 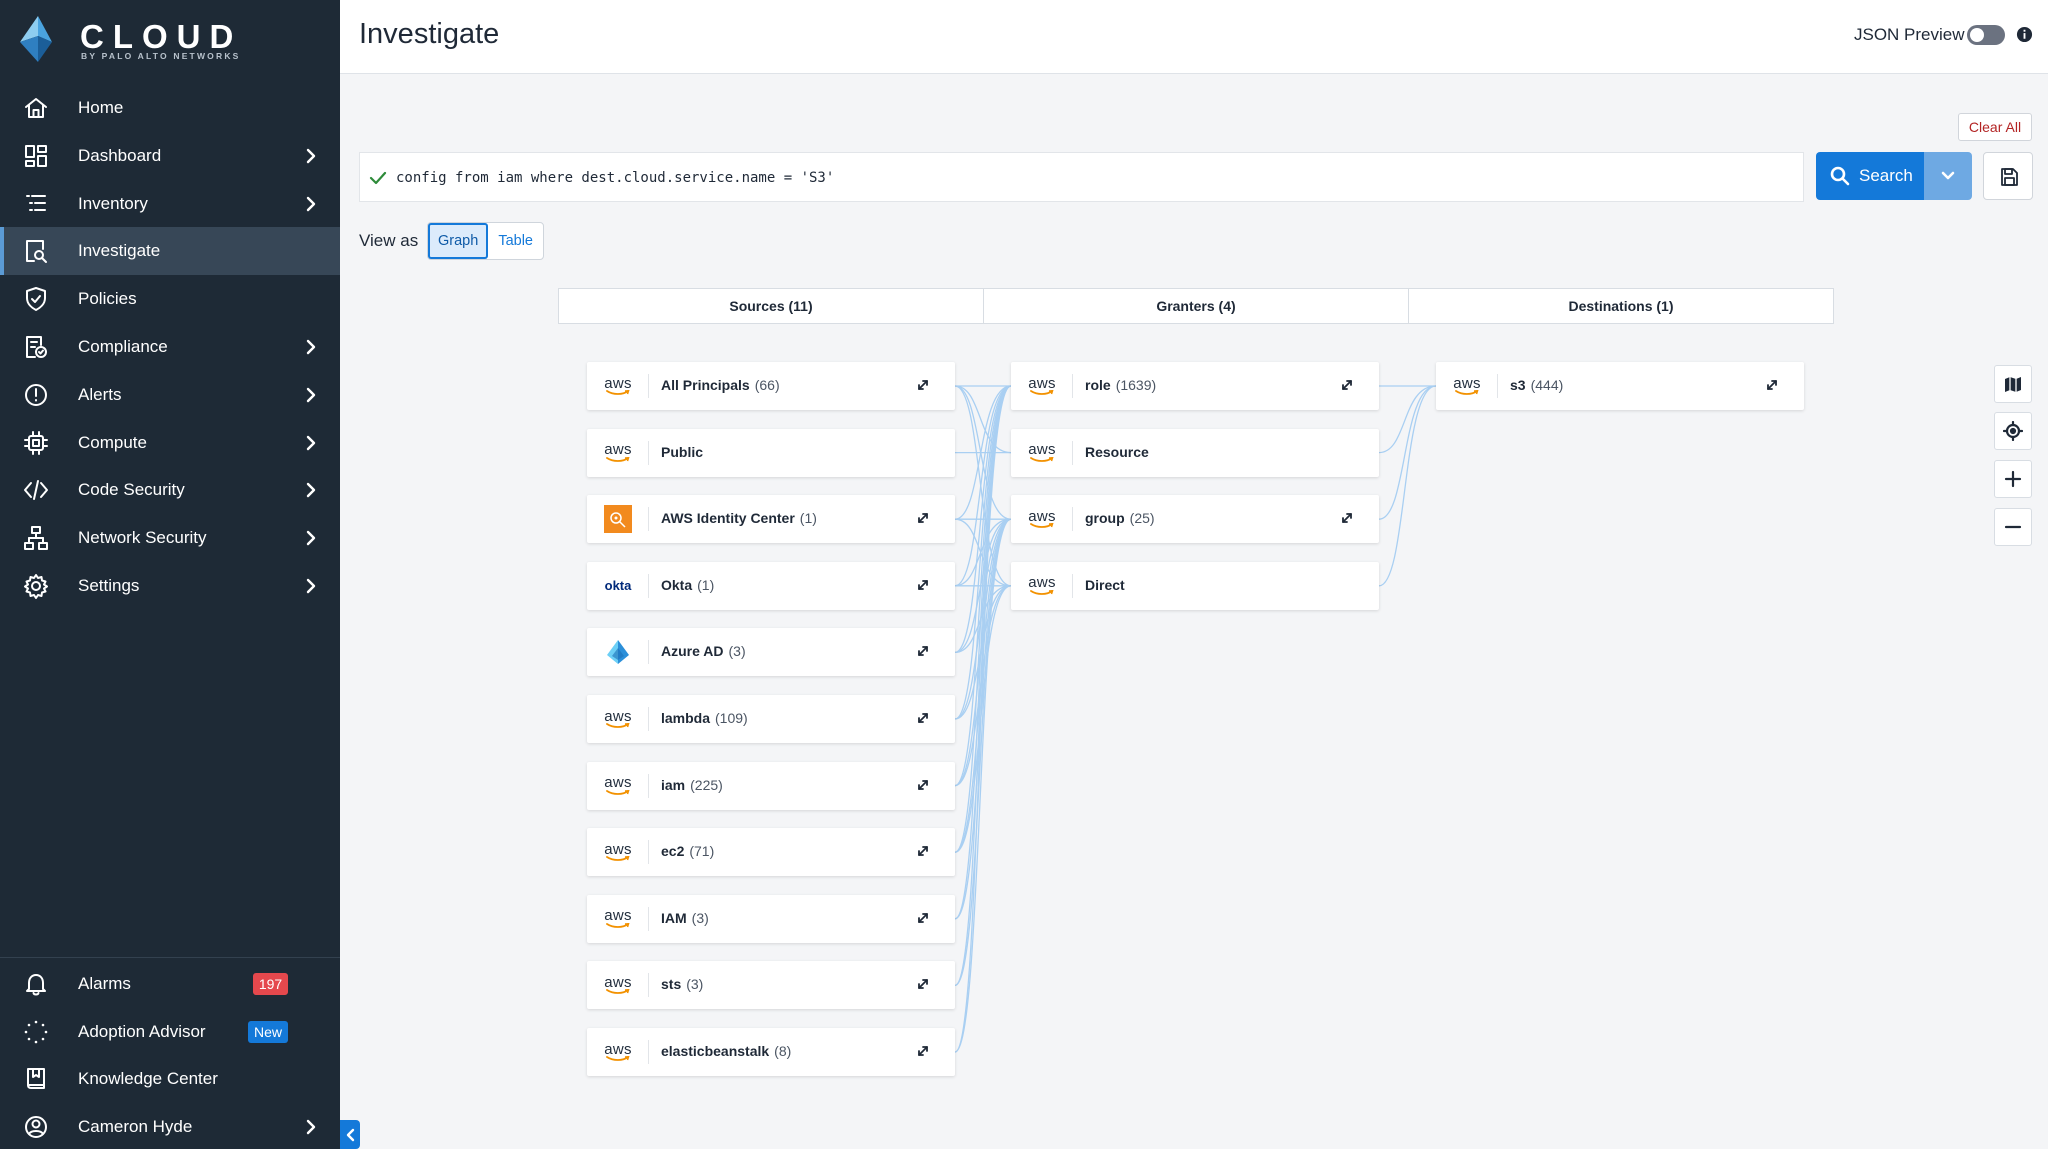 I want to click on node-count: (1), so click(x=808, y=518).